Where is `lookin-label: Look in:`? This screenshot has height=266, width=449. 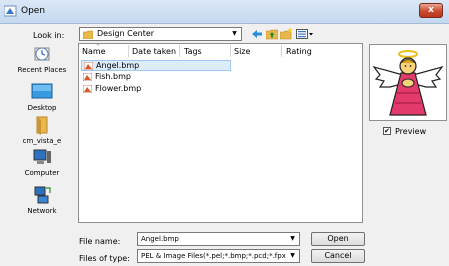
lookin-label: Look in: is located at coordinates (49, 35).